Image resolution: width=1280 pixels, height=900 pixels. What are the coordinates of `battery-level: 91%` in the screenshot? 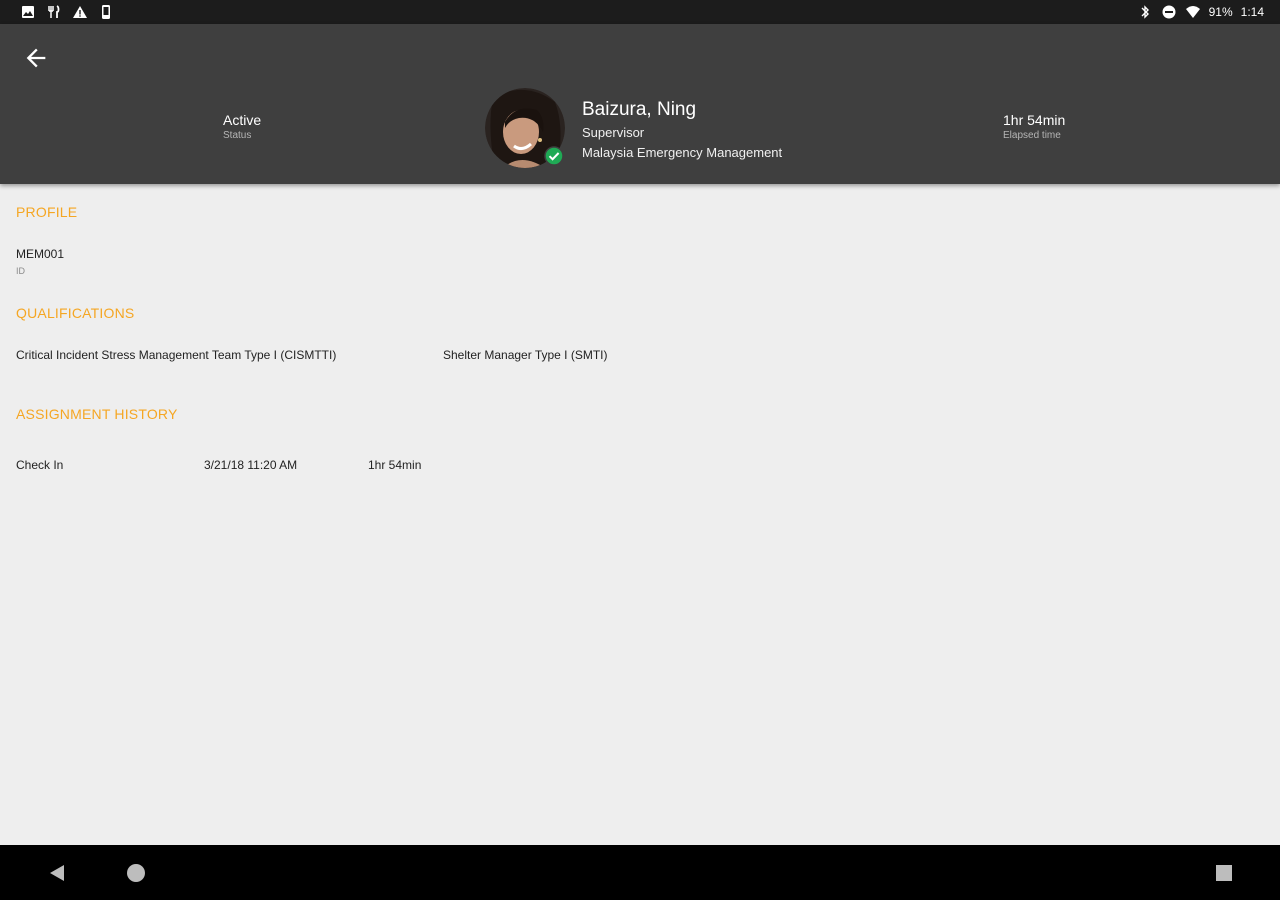 It's located at (1220, 12).